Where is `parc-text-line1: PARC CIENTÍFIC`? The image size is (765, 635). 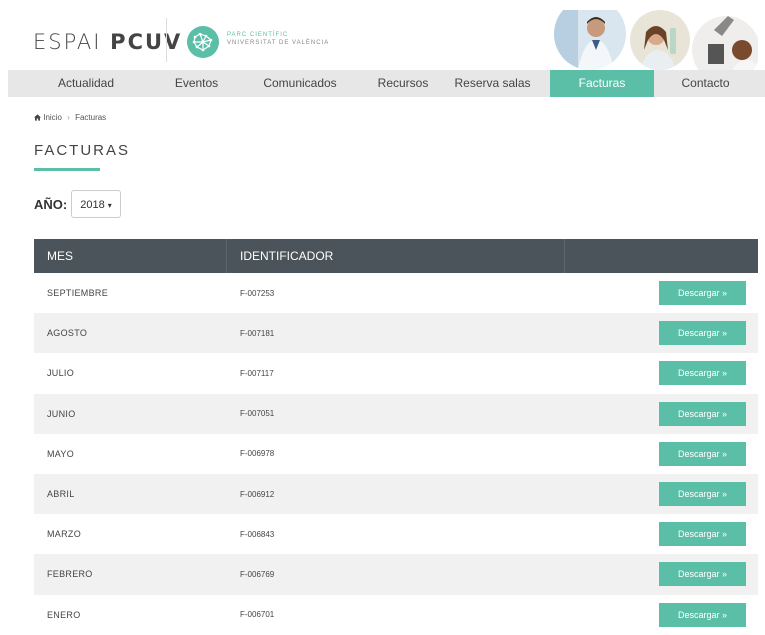
parc-text-line1: PARC CIENTÍFIC is located at coordinates (258, 35).